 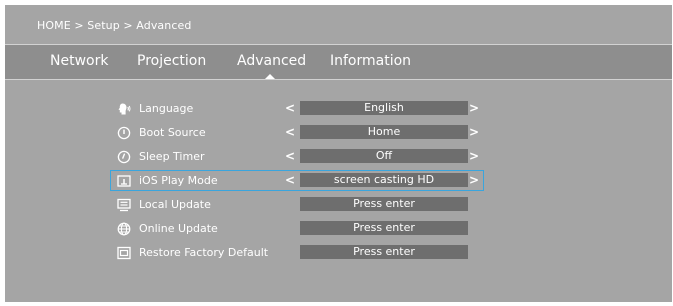 What do you see at coordinates (171, 61) in the screenshot?
I see `tab-projection: Projection` at bounding box center [171, 61].